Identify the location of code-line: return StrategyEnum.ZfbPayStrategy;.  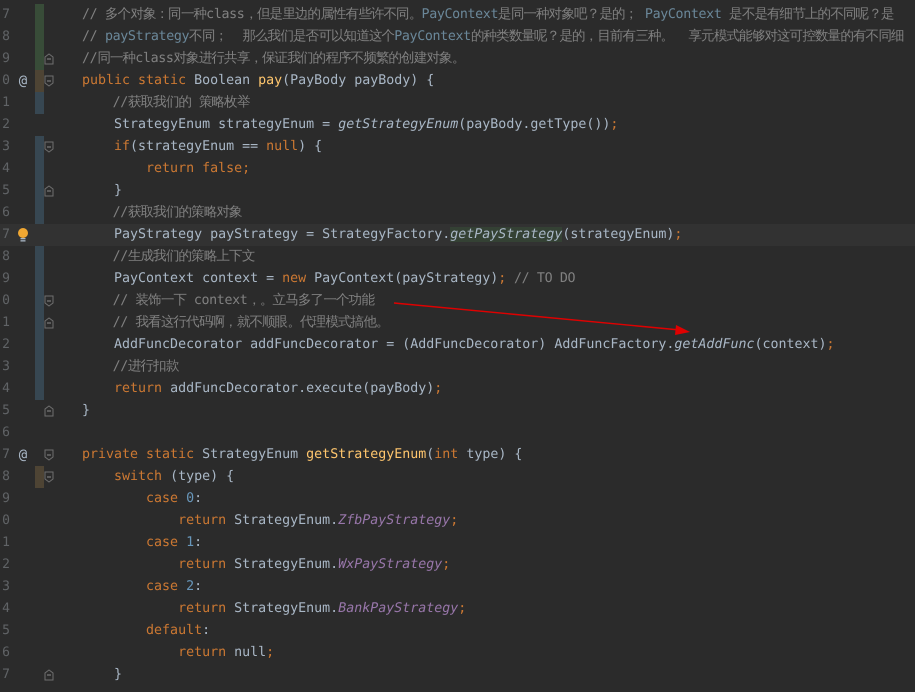
(318, 521).